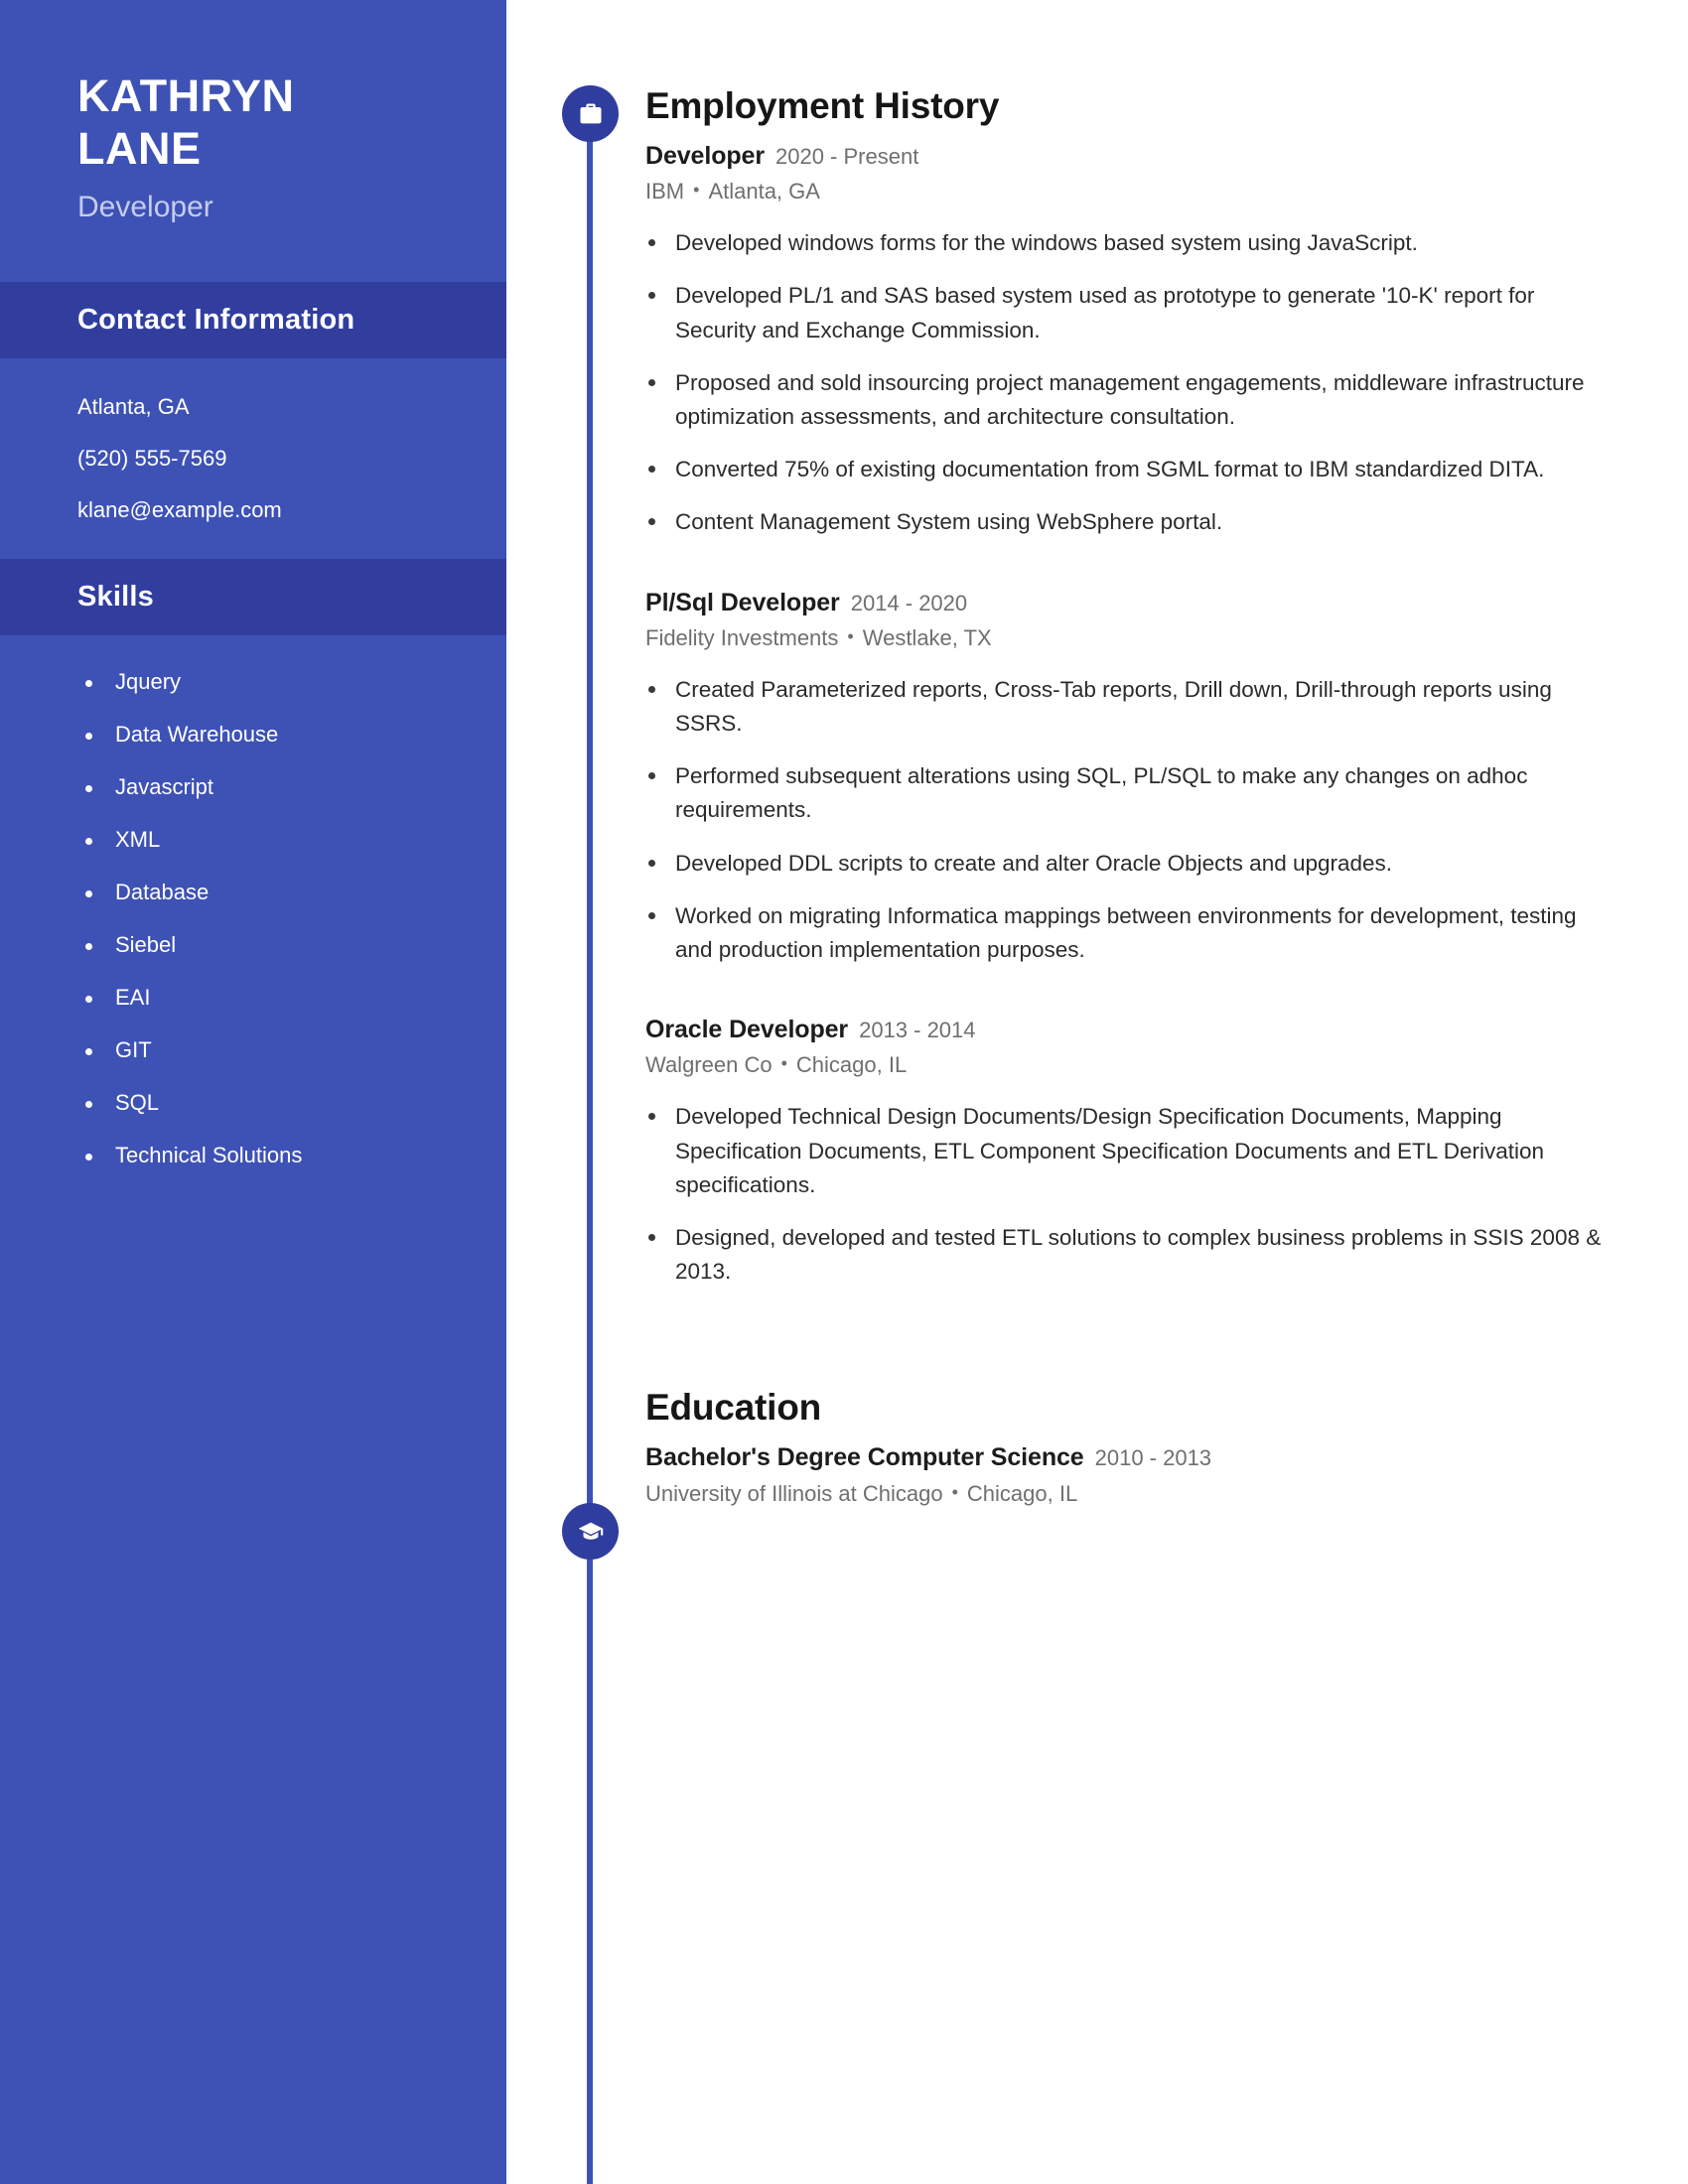 The image size is (1688, 2184). What do you see at coordinates (917, 1030) in the screenshot?
I see `job-dates: 2013 - 2014` at bounding box center [917, 1030].